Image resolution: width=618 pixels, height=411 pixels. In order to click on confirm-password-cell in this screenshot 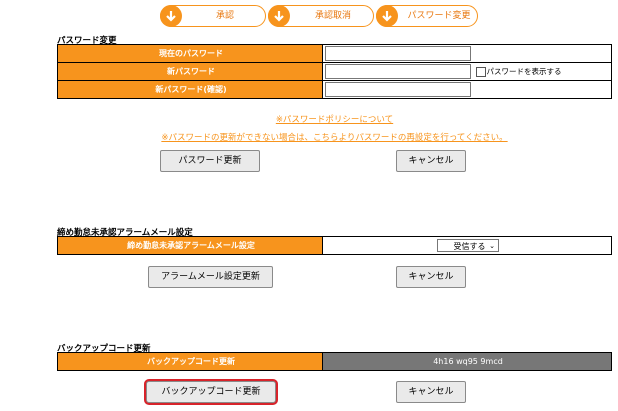, I will do `click(467, 89)`.